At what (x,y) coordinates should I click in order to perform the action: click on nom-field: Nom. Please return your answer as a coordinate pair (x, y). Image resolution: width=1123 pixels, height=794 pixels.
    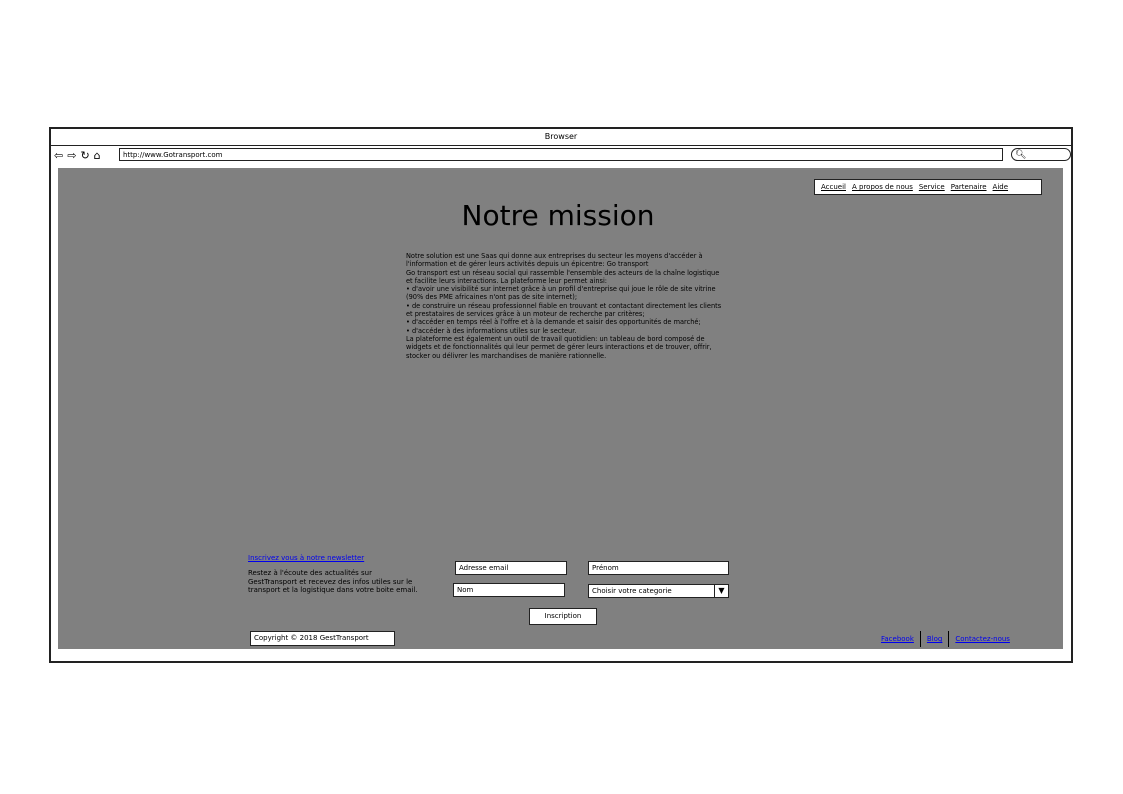
    Looking at the image, I should click on (509, 590).